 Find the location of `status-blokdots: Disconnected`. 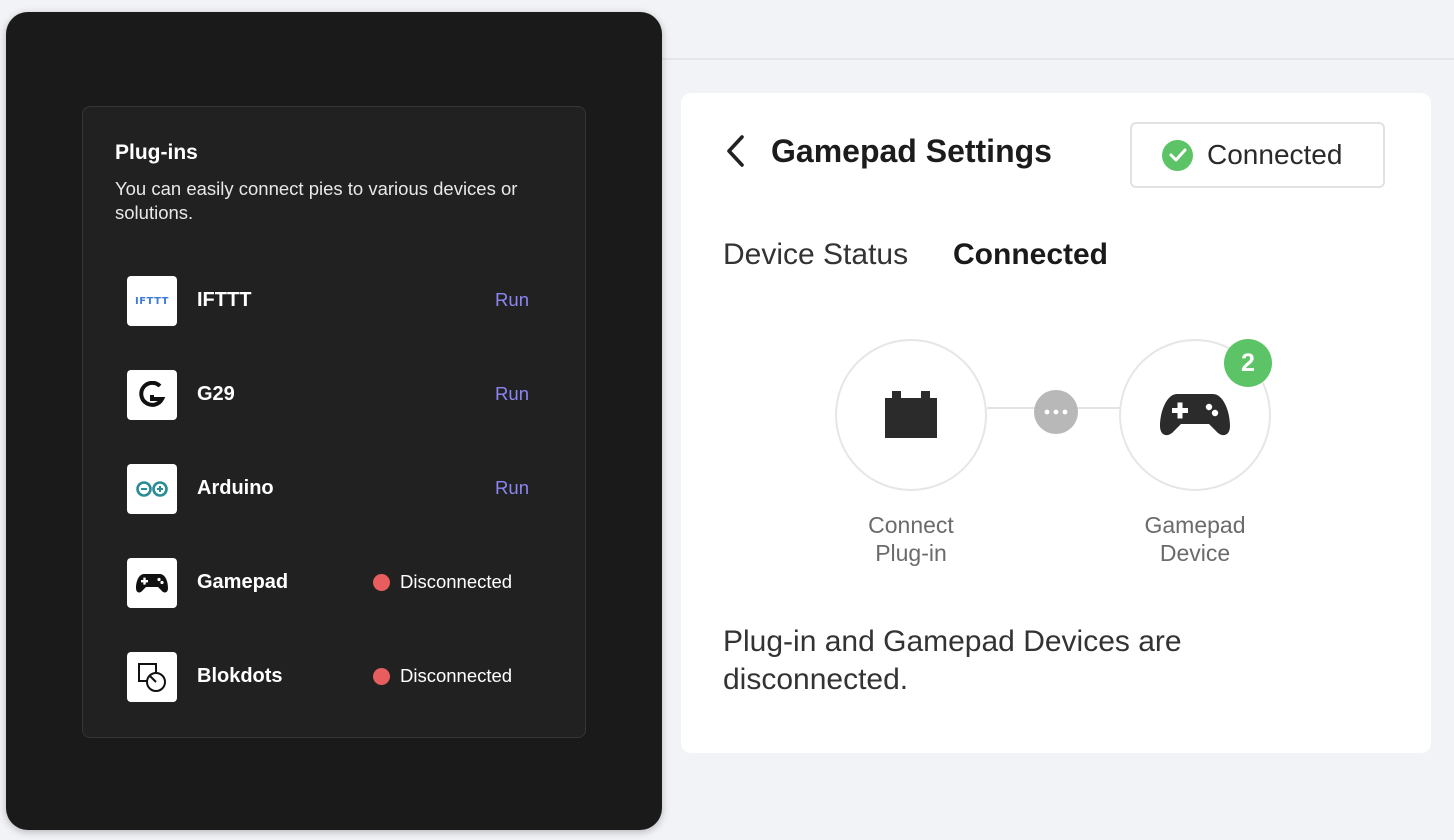

status-blokdots: Disconnected is located at coordinates (442, 676).